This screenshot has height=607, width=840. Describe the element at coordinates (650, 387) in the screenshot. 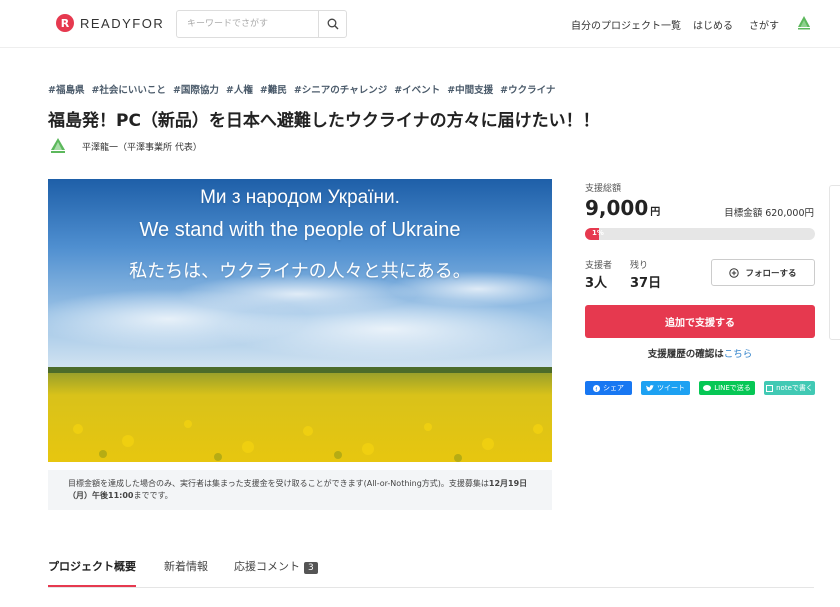

I see `twitter-icon` at that location.